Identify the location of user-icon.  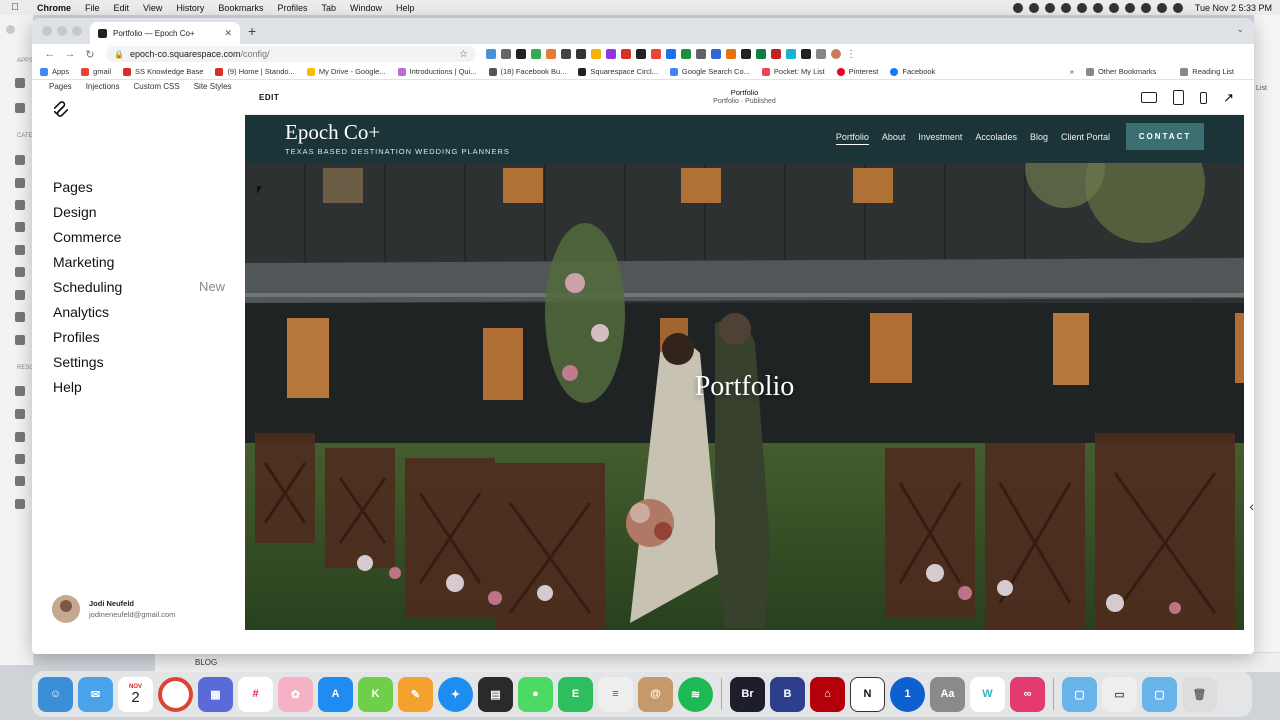
(1145, 7).